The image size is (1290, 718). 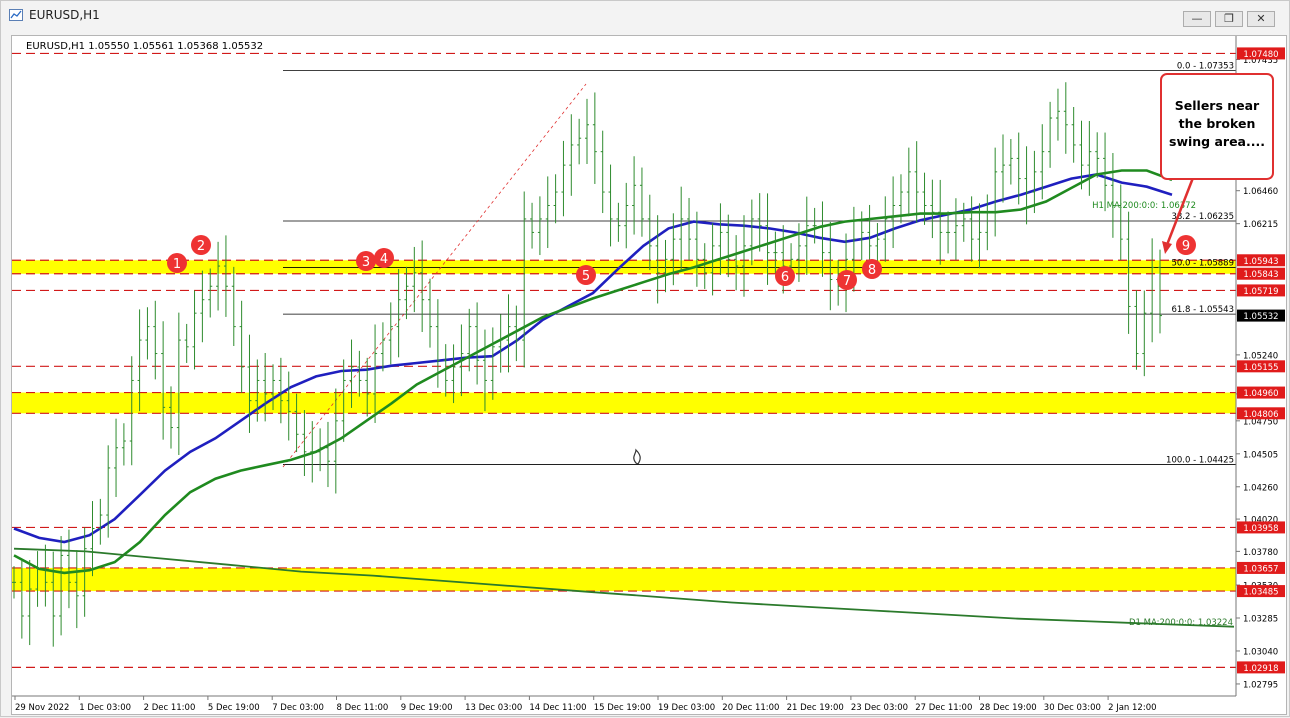 What do you see at coordinates (1260, 192) in the screenshot?
I see `price-tick-label: 1.06460` at bounding box center [1260, 192].